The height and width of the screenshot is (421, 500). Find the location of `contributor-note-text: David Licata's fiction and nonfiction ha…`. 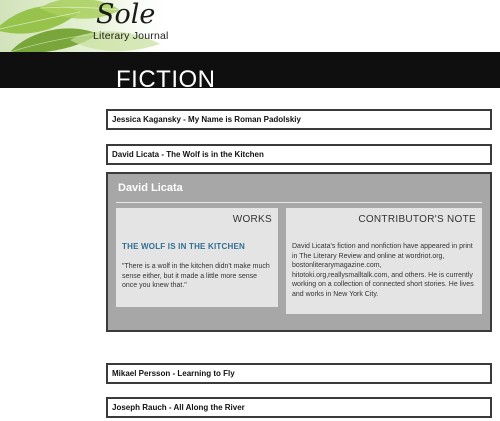

contributor-note-text: David Licata's fiction and nonfiction ha… is located at coordinates (383, 270).